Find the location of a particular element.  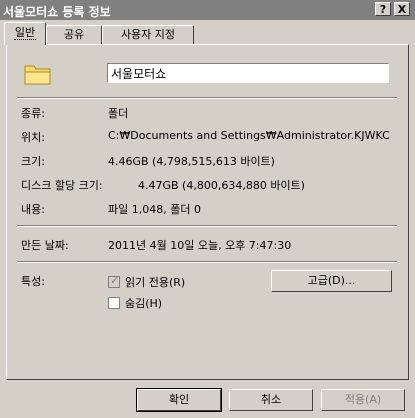

tab-sharing-label: 공유 is located at coordinates (74, 34).